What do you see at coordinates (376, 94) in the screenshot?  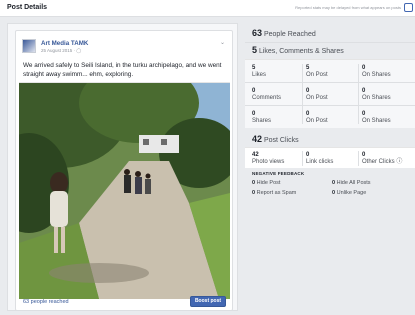 I see `comments-on-shares-stat: 0 On Shares` at bounding box center [376, 94].